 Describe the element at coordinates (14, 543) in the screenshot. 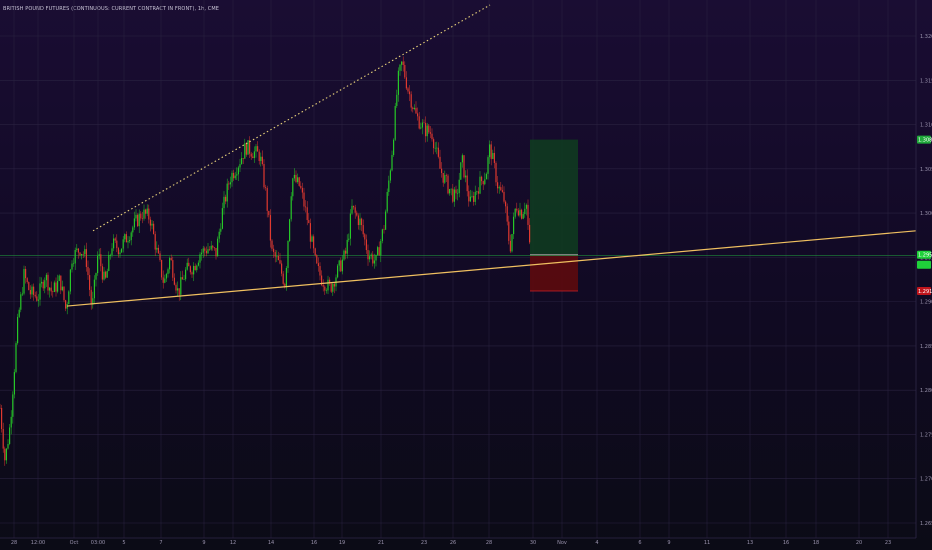

I see `x-tick-label: 28` at that location.